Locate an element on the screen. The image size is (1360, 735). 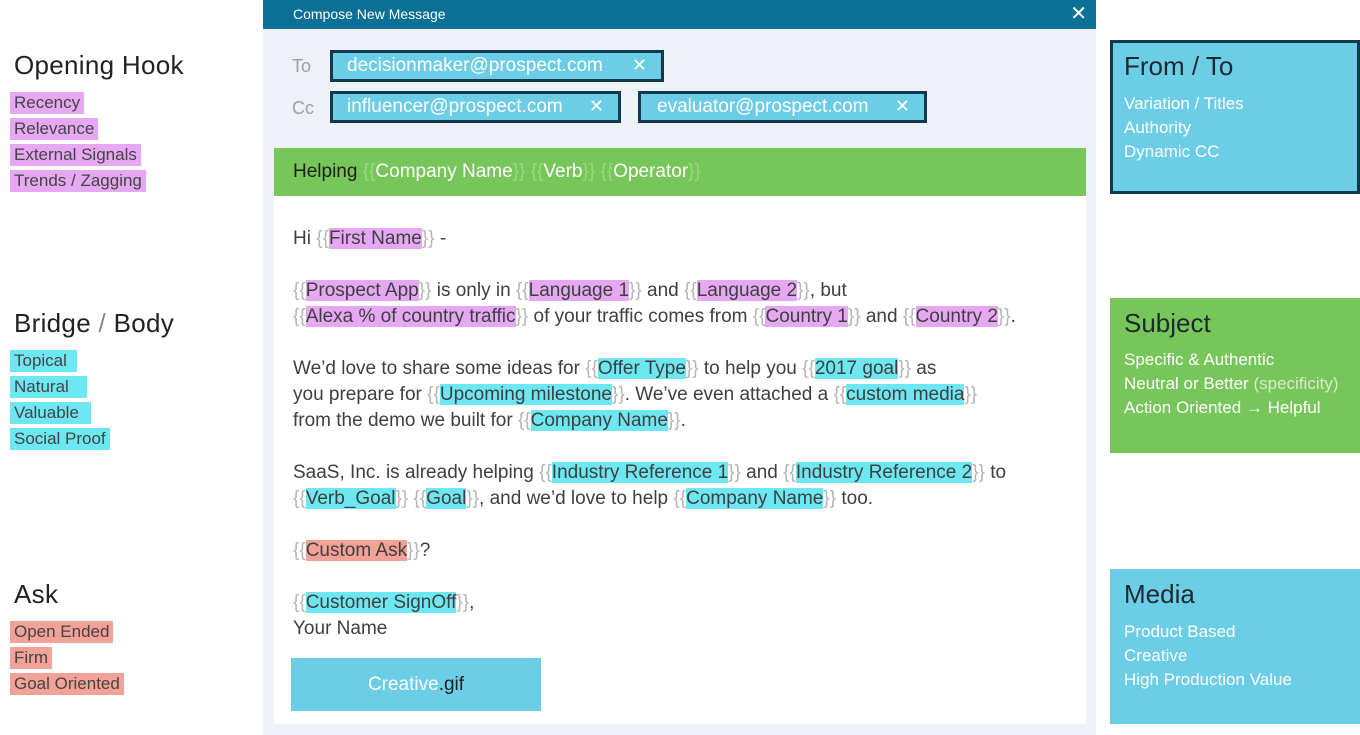
bridge-body-item: Valuable is located at coordinates (50, 413).